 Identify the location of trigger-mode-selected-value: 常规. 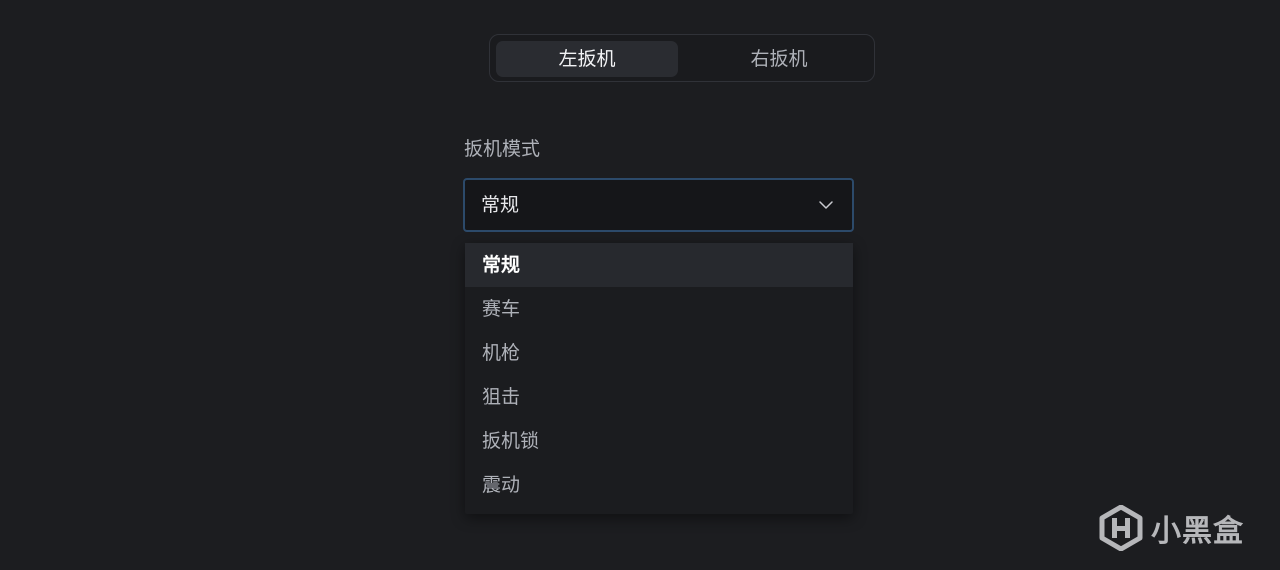
(500, 205).